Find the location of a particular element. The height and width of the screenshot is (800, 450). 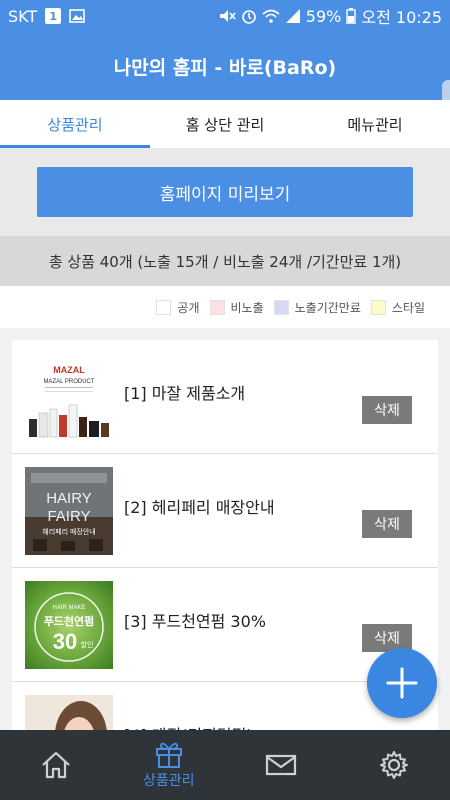

alarm-icon is located at coordinates (248, 17).